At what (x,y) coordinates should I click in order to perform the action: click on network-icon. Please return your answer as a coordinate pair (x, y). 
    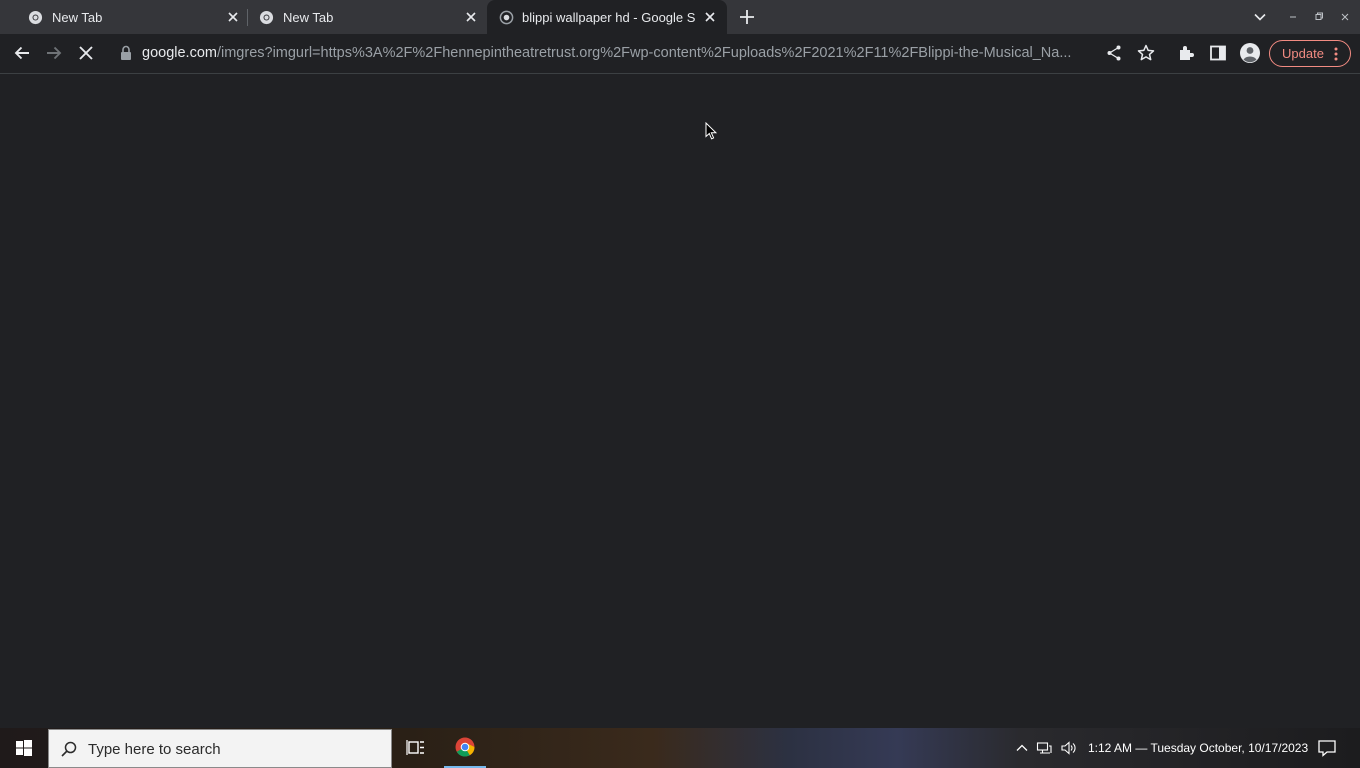
    Looking at the image, I should click on (1044, 748).